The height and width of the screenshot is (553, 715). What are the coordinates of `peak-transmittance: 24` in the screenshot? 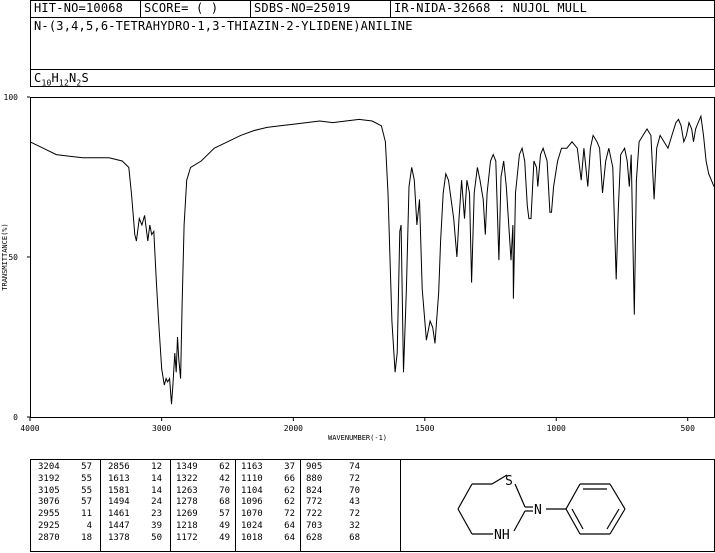 It's located at (156, 502).